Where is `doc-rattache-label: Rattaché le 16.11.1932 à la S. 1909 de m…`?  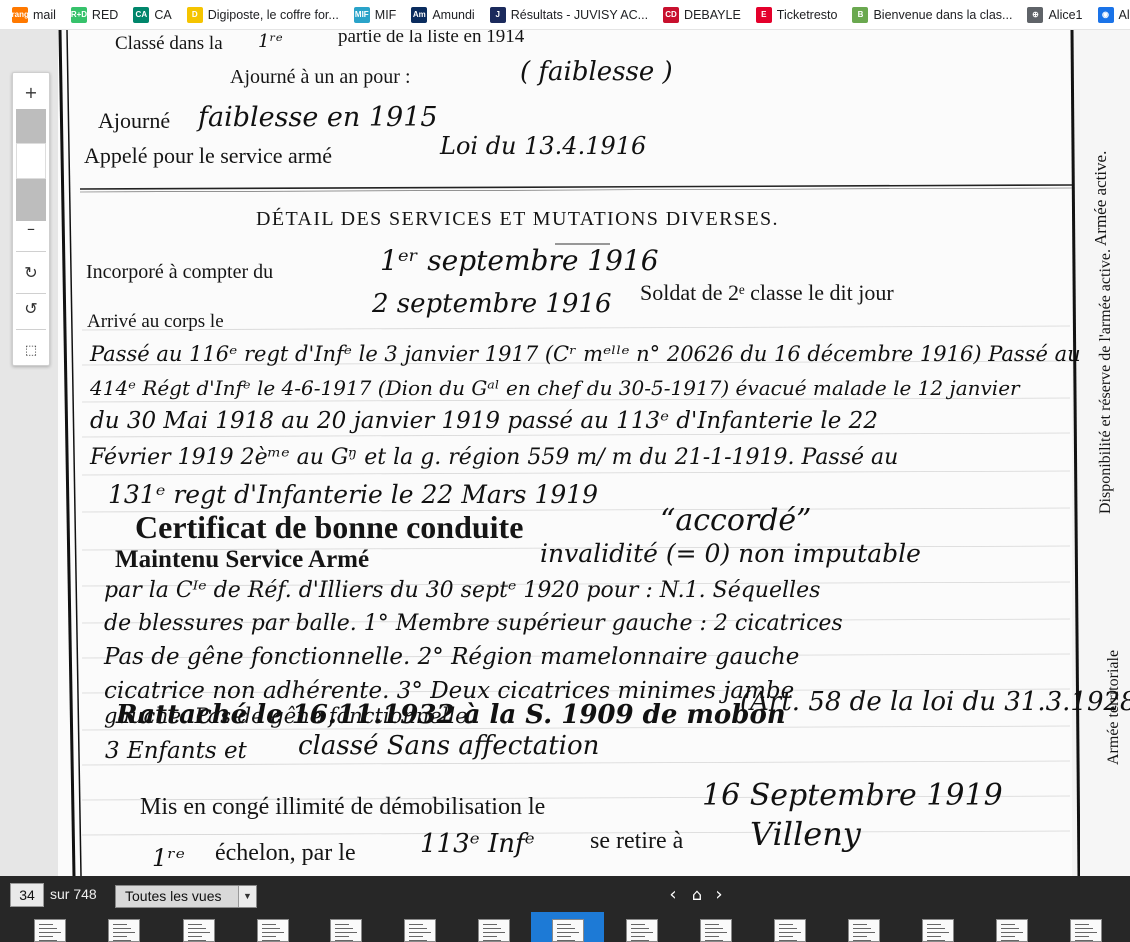 doc-rattache-label: Rattaché le 16.11.1932 à la S. 1909 de m… is located at coordinates (450, 715).